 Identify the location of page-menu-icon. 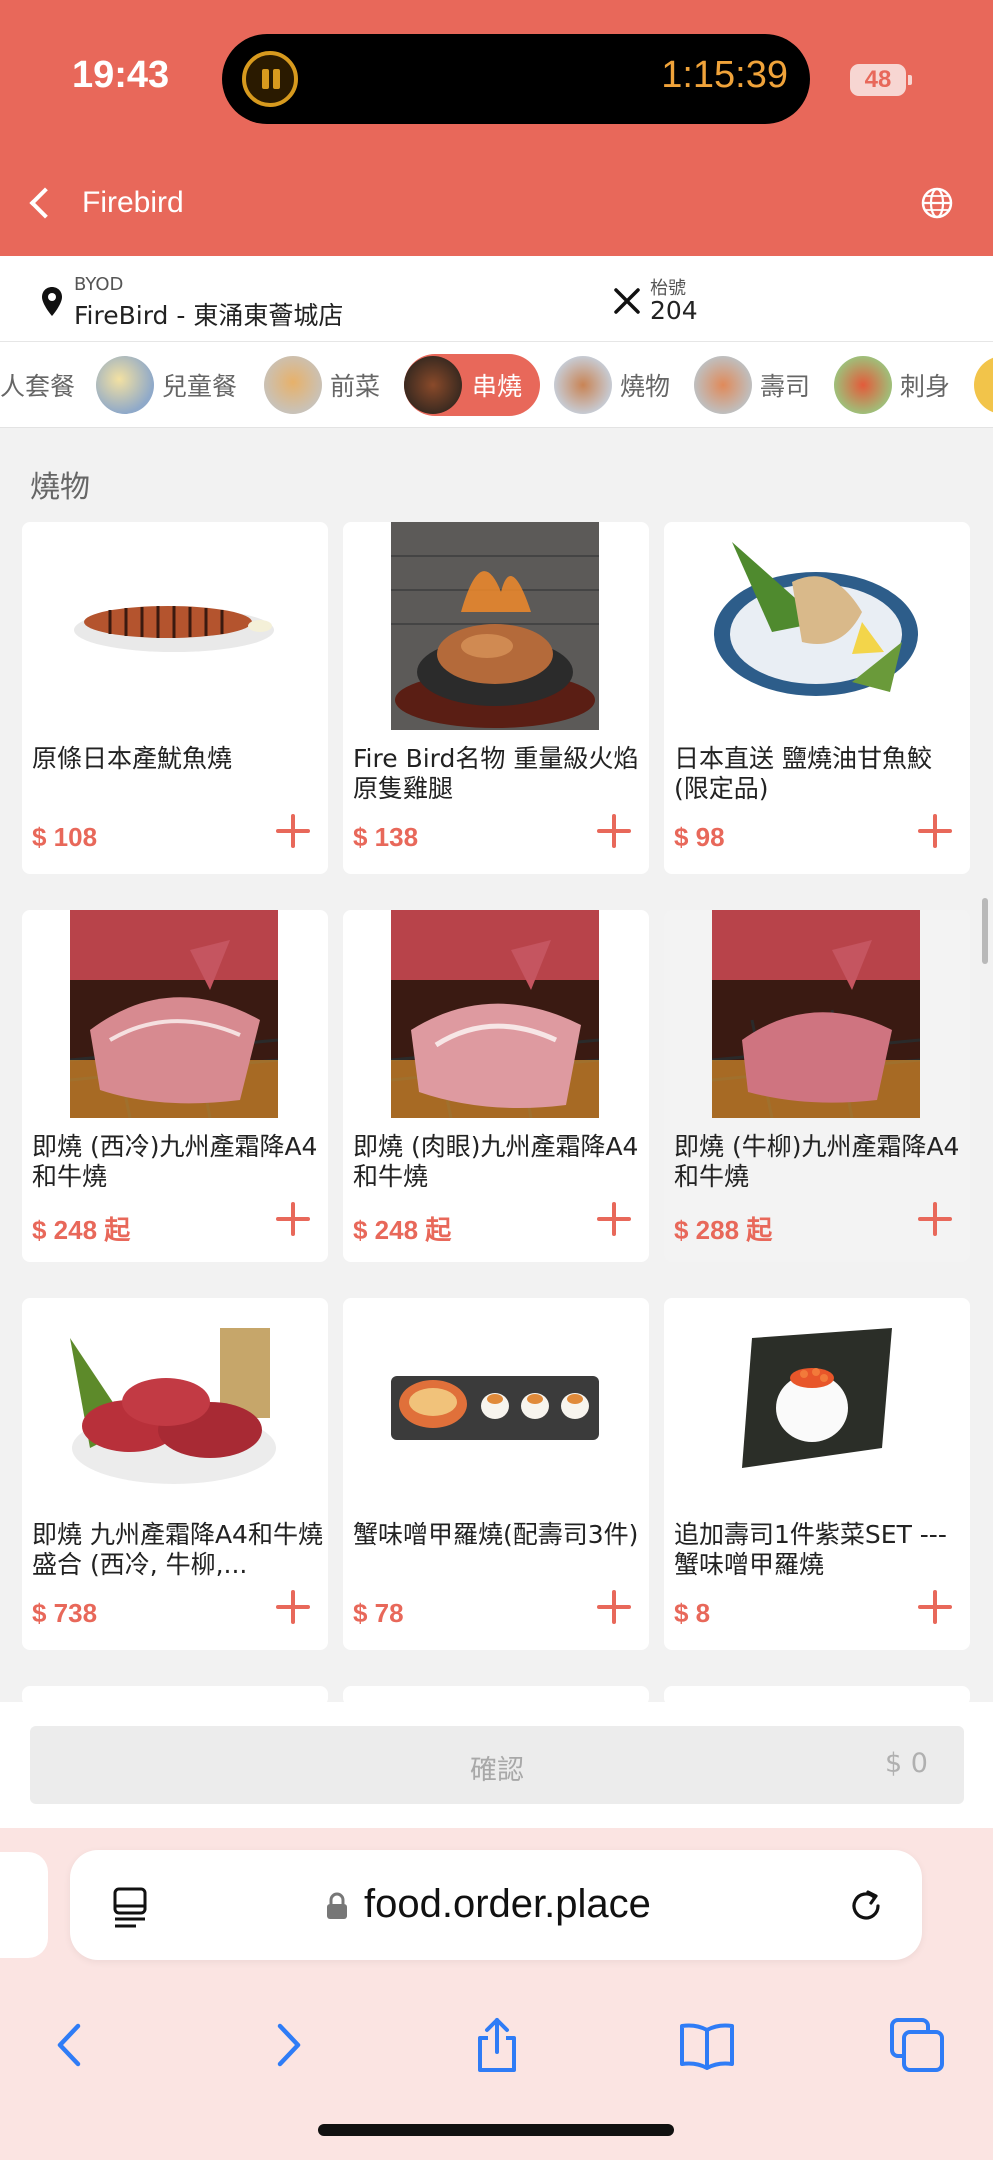
(131, 1907).